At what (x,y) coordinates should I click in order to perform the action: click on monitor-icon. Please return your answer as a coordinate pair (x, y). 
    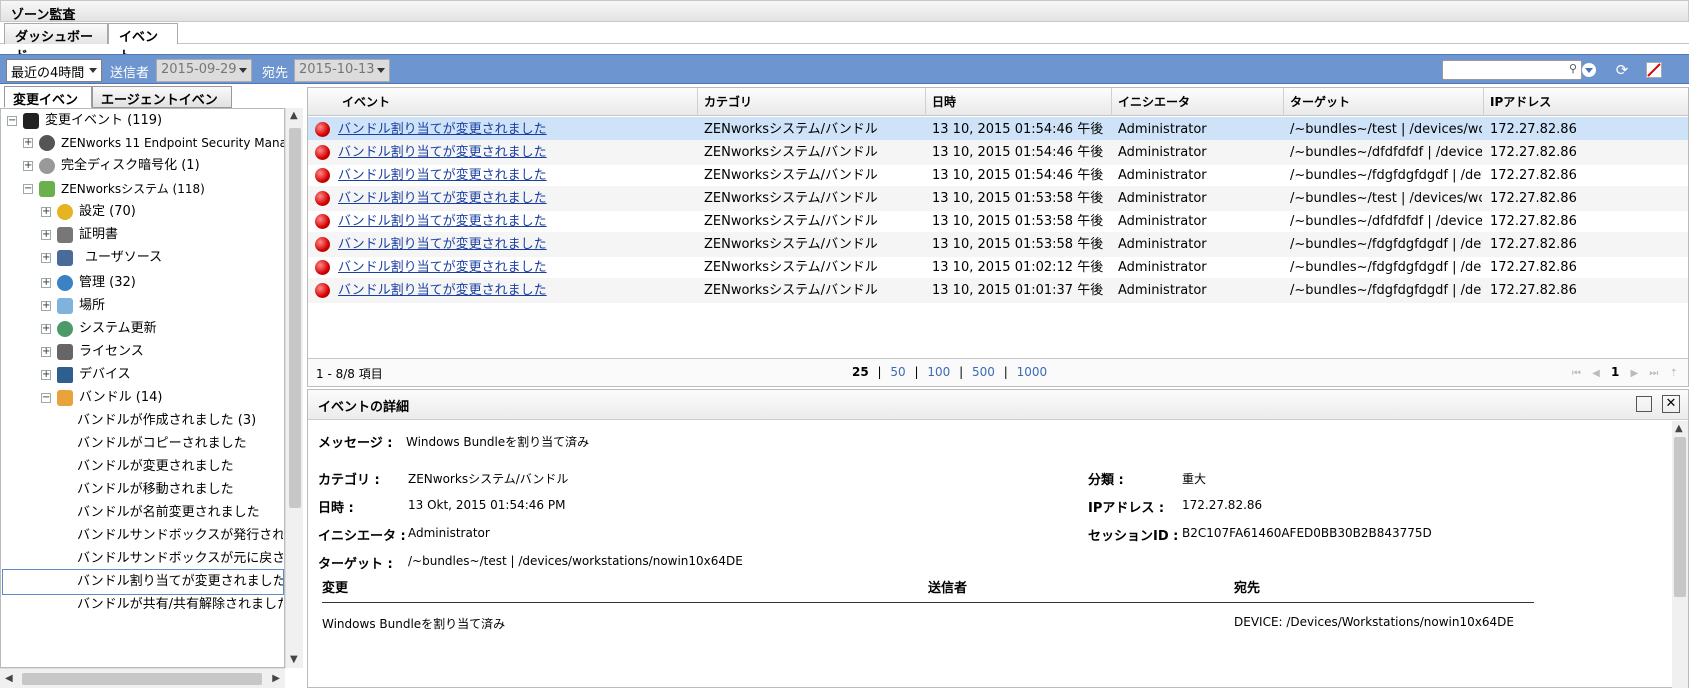
    Looking at the image, I should click on (65, 375).